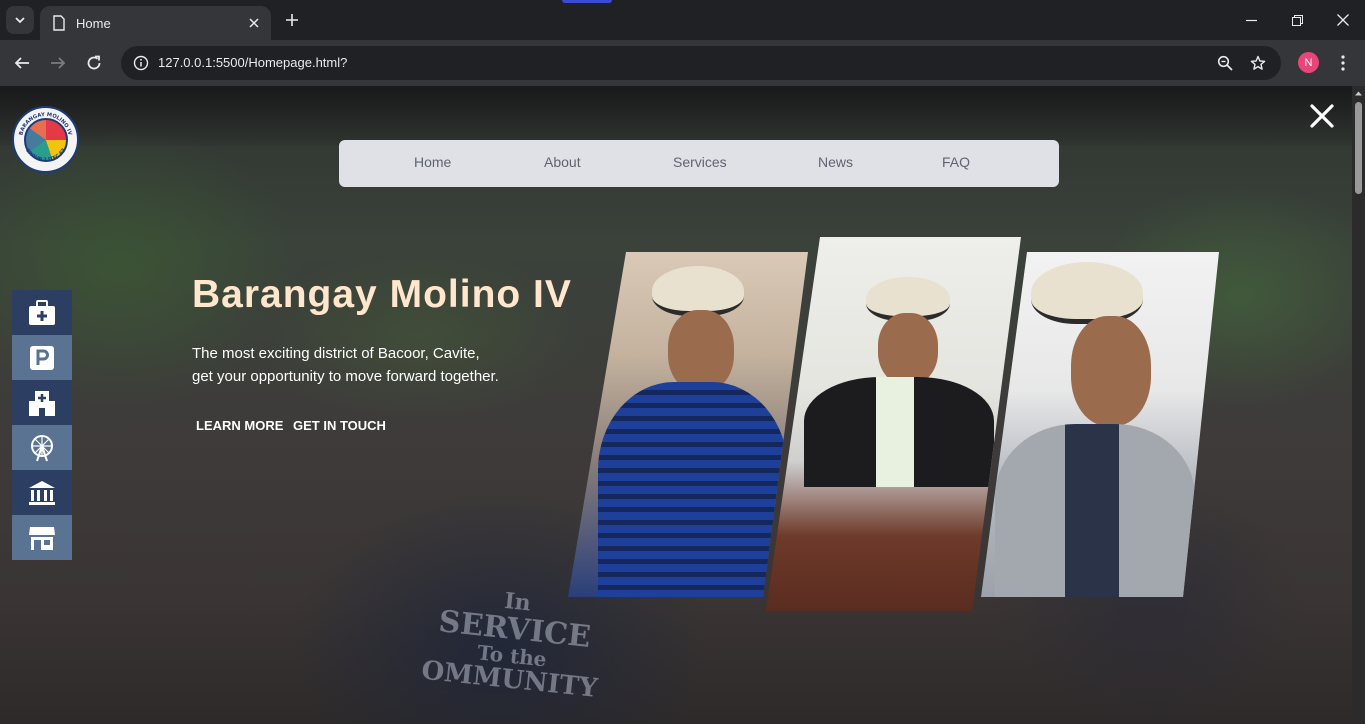 This screenshot has width=1365, height=724. Describe the element at coordinates (562, 162) in the screenshot. I see `nav-link-about: About` at that location.